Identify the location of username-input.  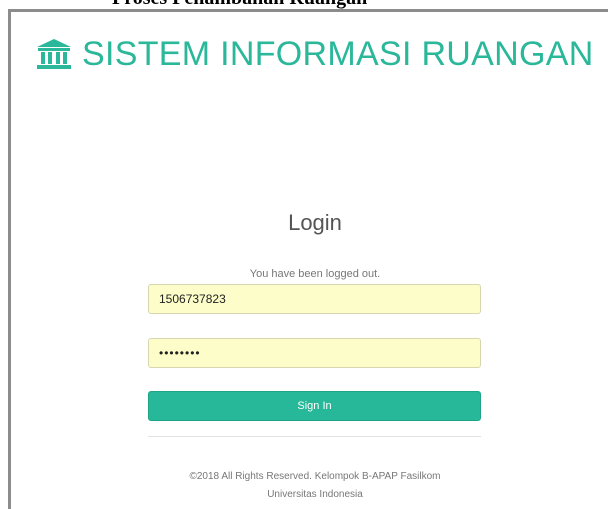
(314, 299).